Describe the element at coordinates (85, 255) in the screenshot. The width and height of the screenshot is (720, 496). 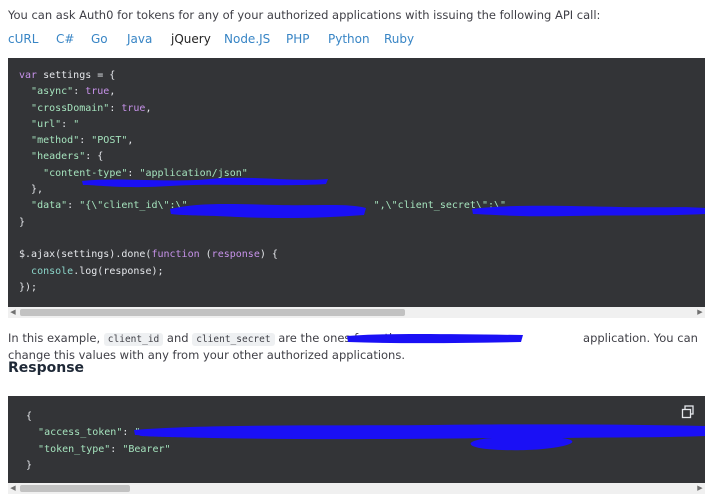
I see `code-text: $.ajax(settings).done(` at that location.